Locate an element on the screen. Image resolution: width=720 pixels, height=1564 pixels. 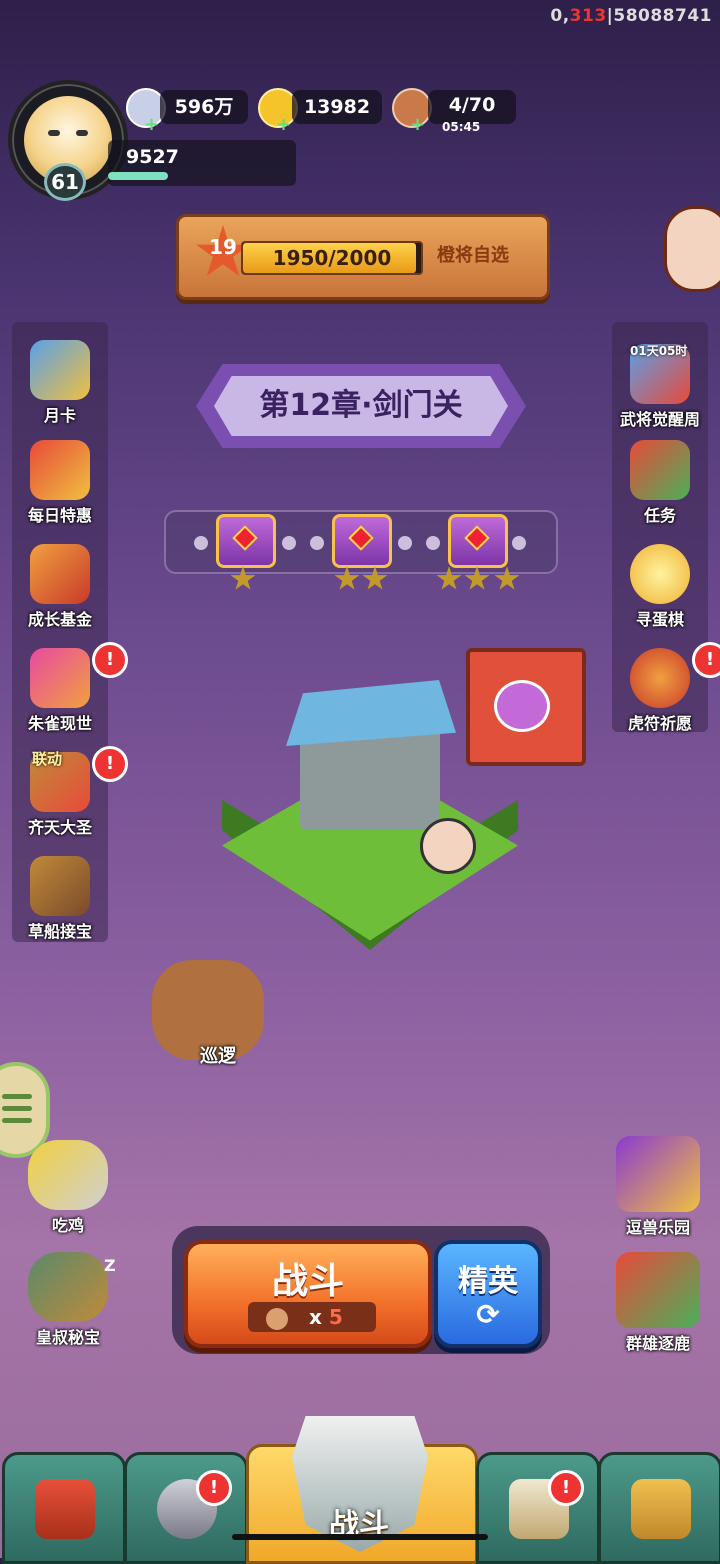
meat-icon is located at coordinates (277, 1318).